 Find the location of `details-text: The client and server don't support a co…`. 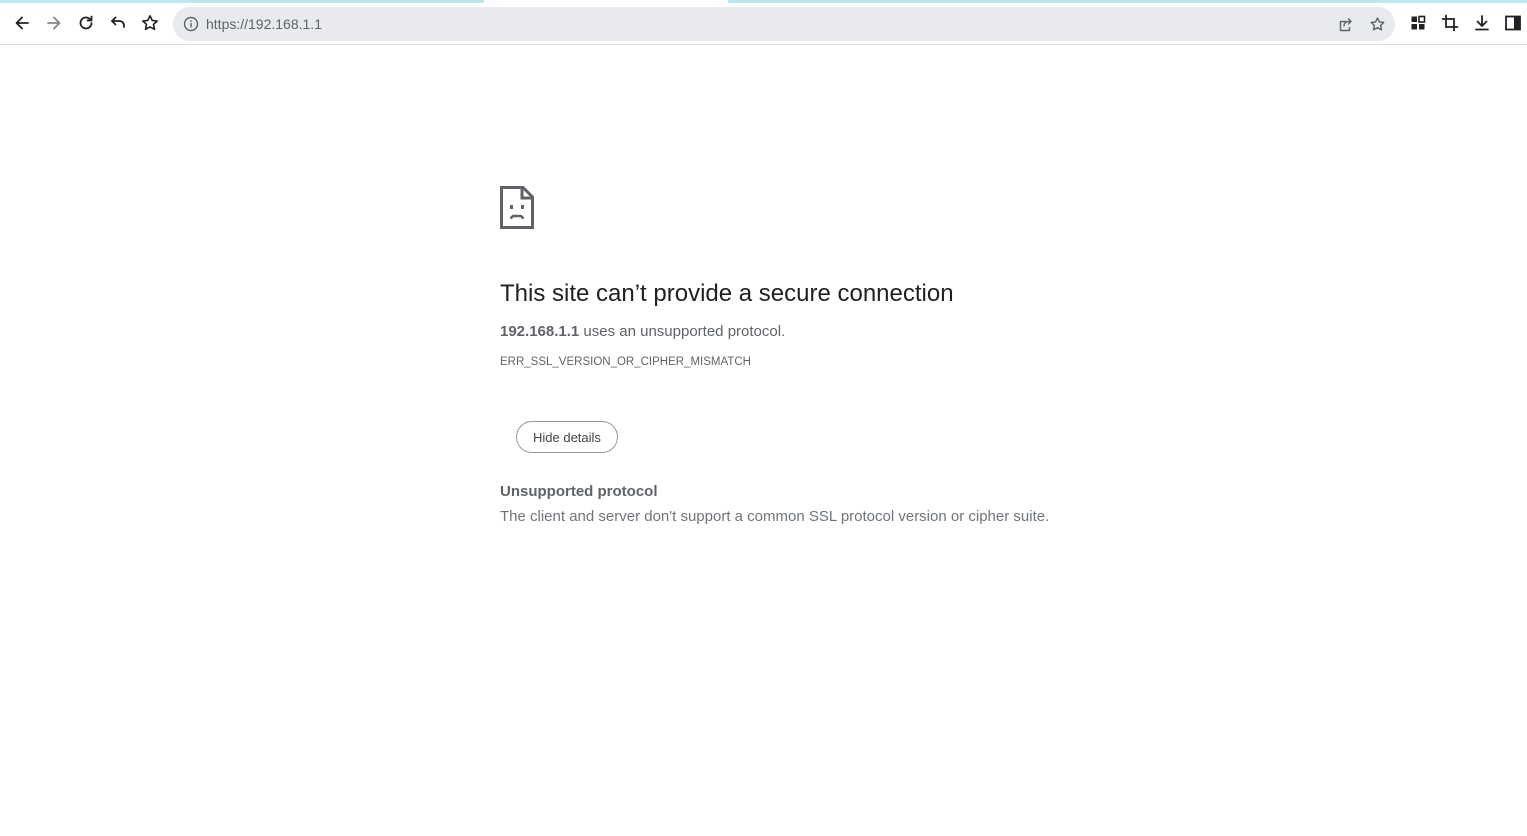

details-text: The client and server don't support a co… is located at coordinates (775, 516).